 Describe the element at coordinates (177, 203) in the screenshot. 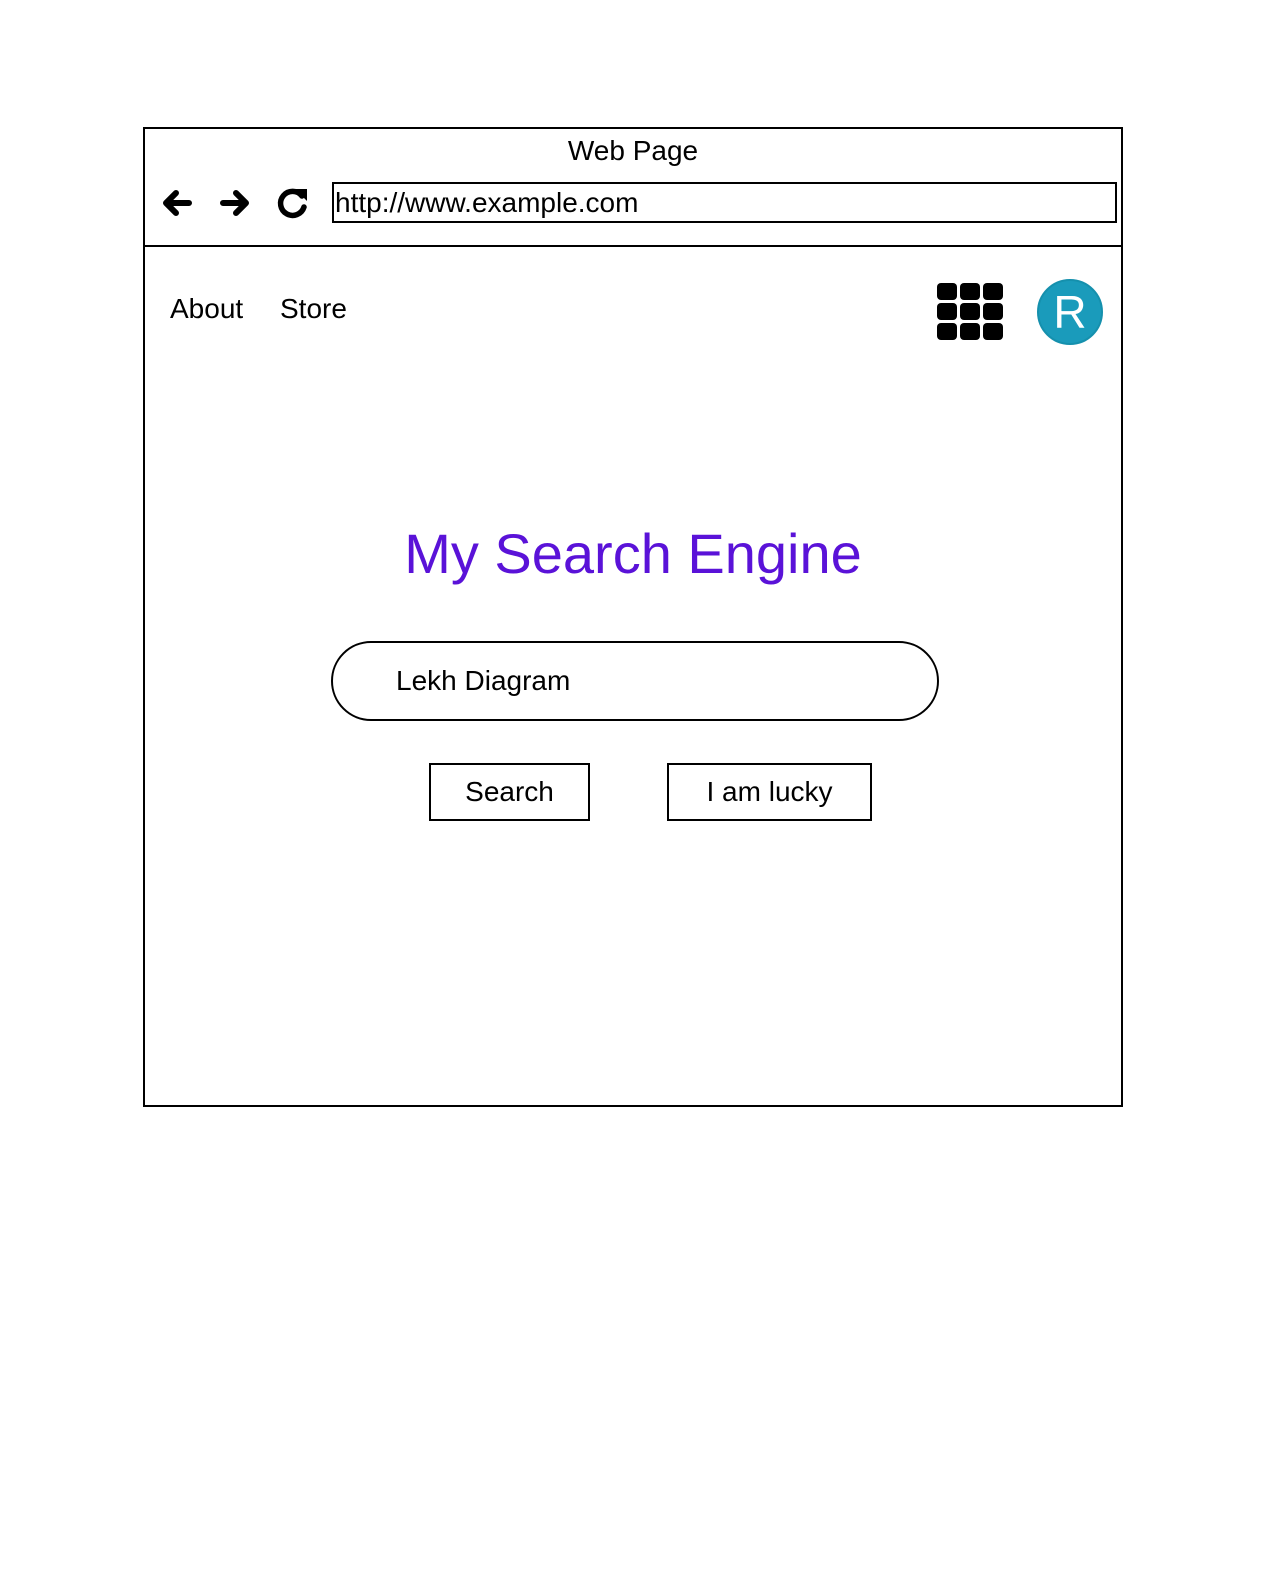

I see `arrow-left-icon` at that location.